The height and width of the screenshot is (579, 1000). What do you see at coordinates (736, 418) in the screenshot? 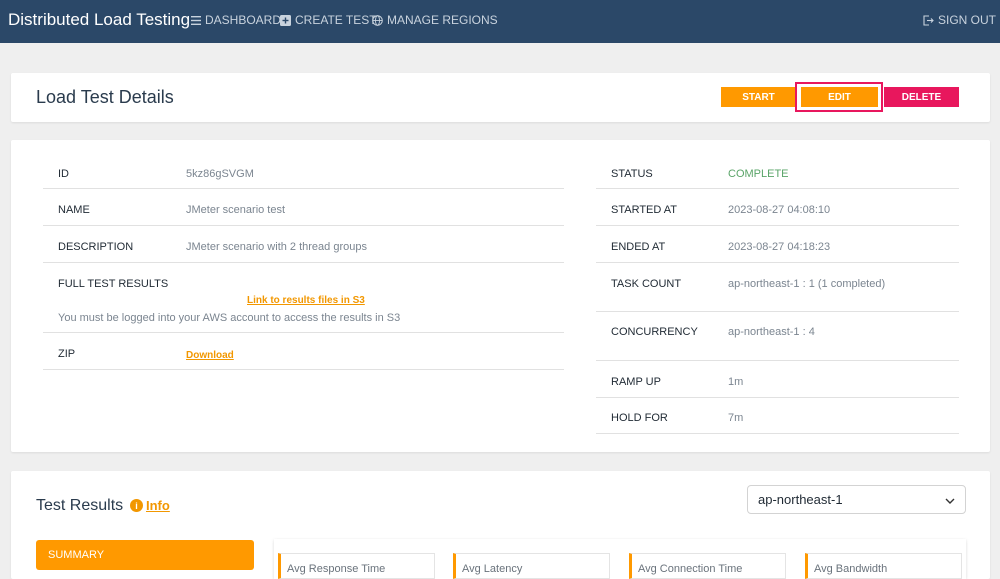
I see `hold-for-value: 7m` at bounding box center [736, 418].